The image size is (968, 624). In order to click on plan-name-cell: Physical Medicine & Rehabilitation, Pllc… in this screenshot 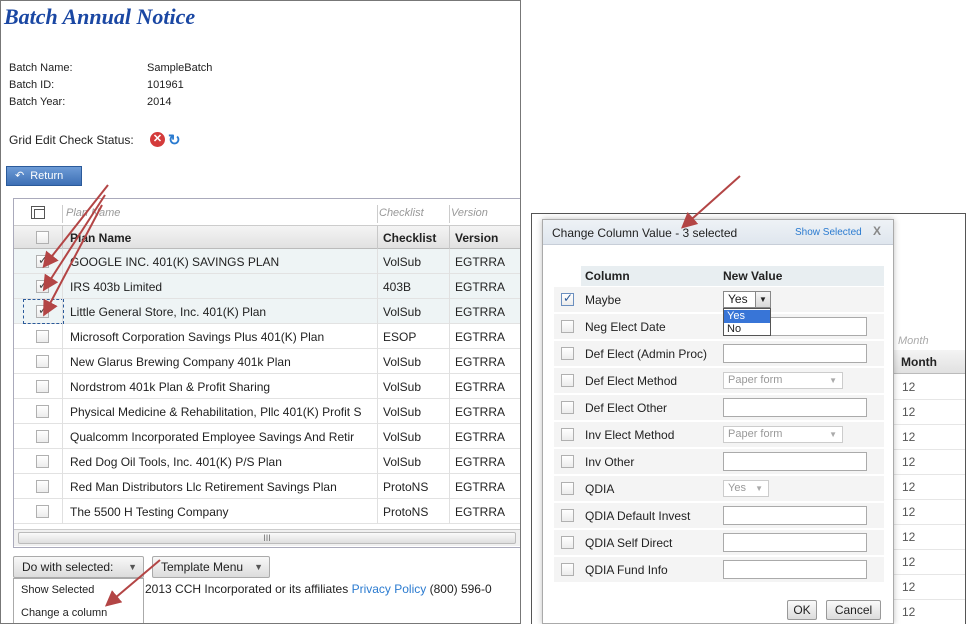, I will do `click(216, 412)`.